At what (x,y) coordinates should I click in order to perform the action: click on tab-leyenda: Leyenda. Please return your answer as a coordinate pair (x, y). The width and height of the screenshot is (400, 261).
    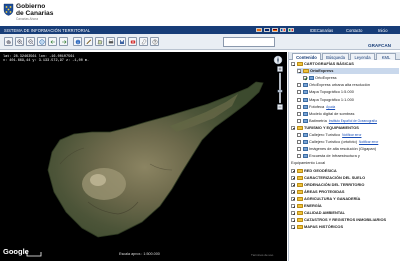
    Looking at the image, I should click on (362, 56).